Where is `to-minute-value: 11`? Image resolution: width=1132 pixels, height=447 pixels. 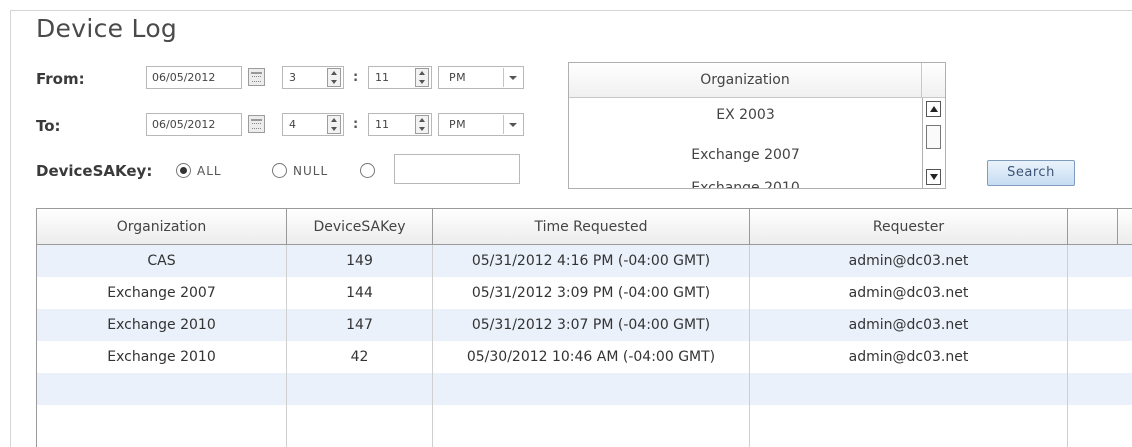
to-minute-value: 11 is located at coordinates (382, 124).